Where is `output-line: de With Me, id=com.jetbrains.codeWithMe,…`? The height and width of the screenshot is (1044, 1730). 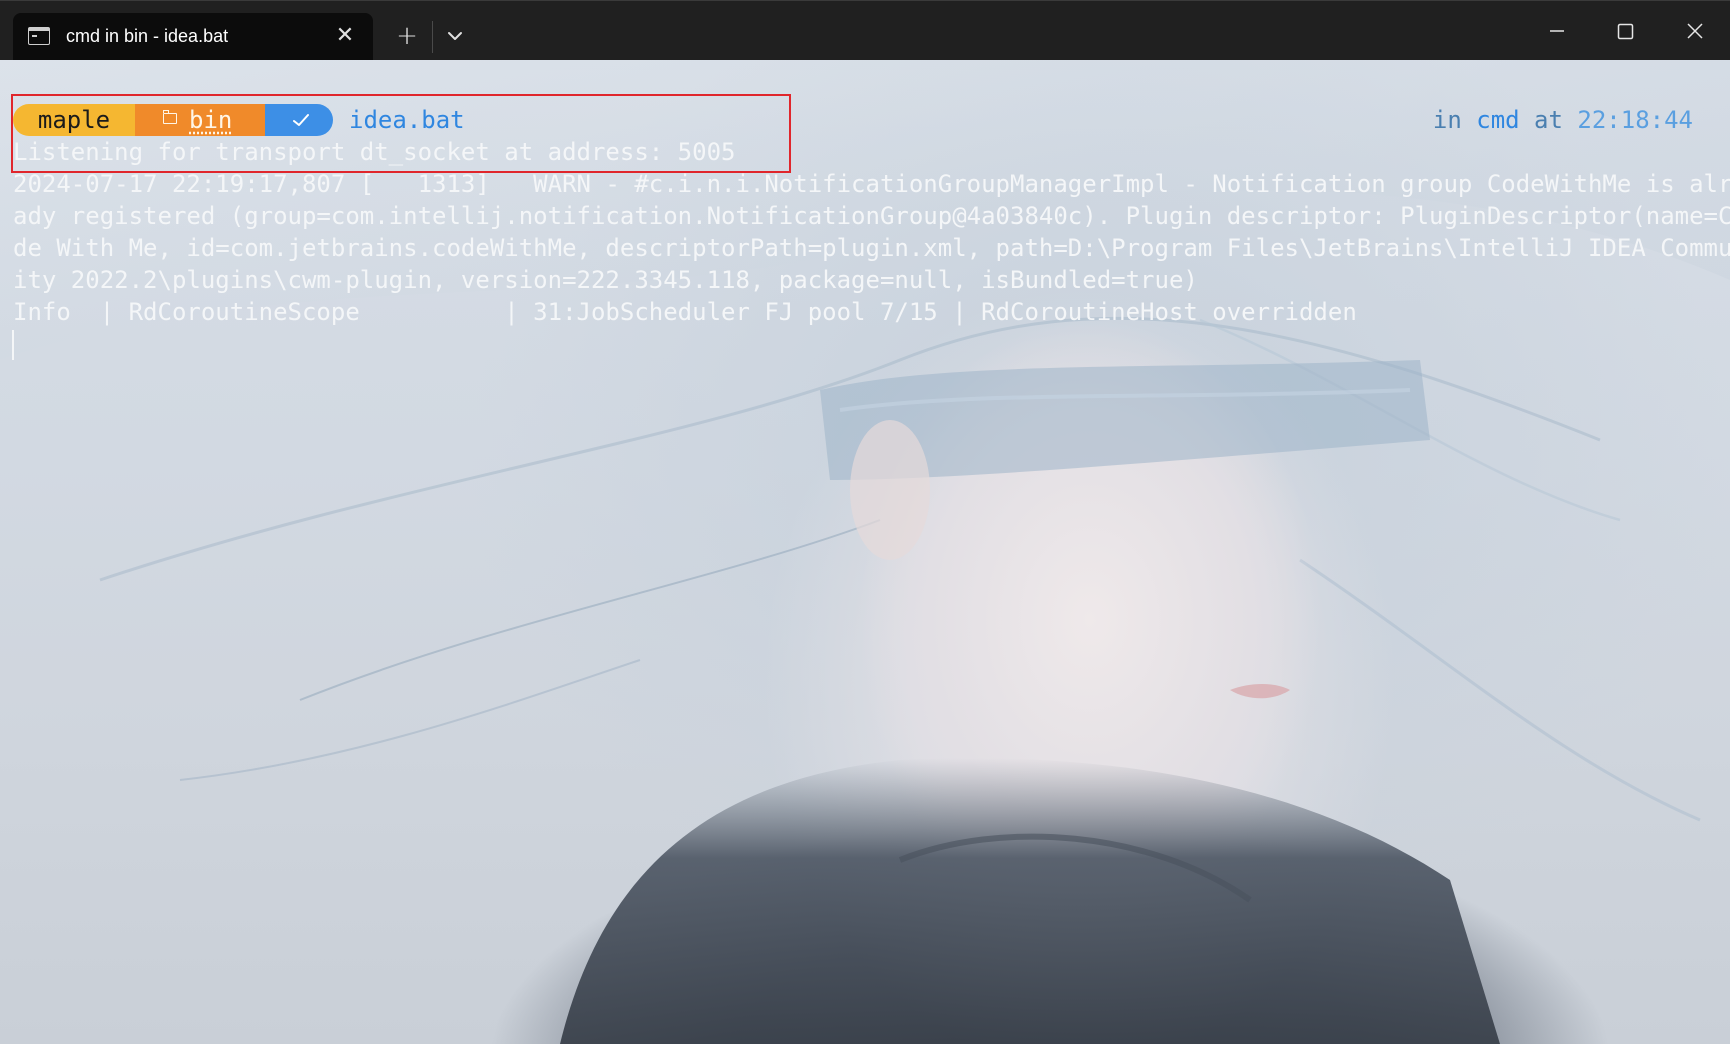
output-line: de With Me, id=com.jetbrains.codeWithMe,… is located at coordinates (871, 248).